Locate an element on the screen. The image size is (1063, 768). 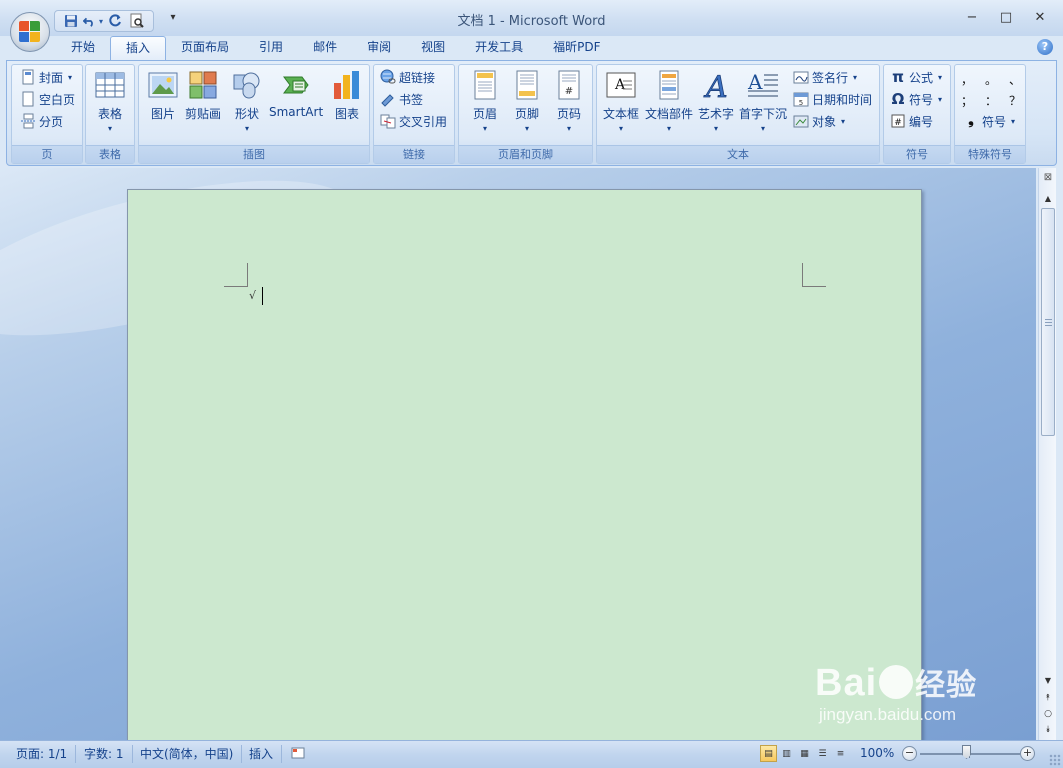
outline-view-icon: ☰ is located at coordinates (822, 753).